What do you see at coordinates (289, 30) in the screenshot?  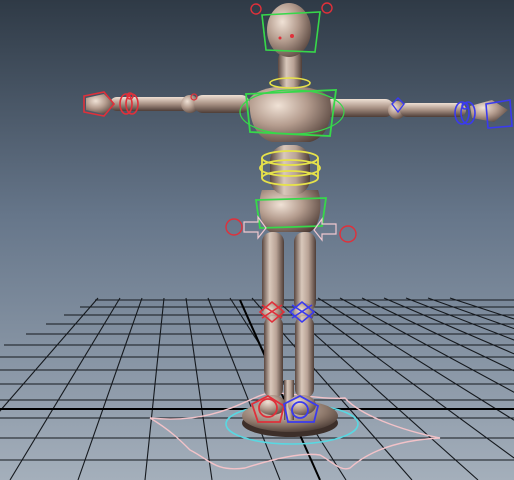 I see `head` at bounding box center [289, 30].